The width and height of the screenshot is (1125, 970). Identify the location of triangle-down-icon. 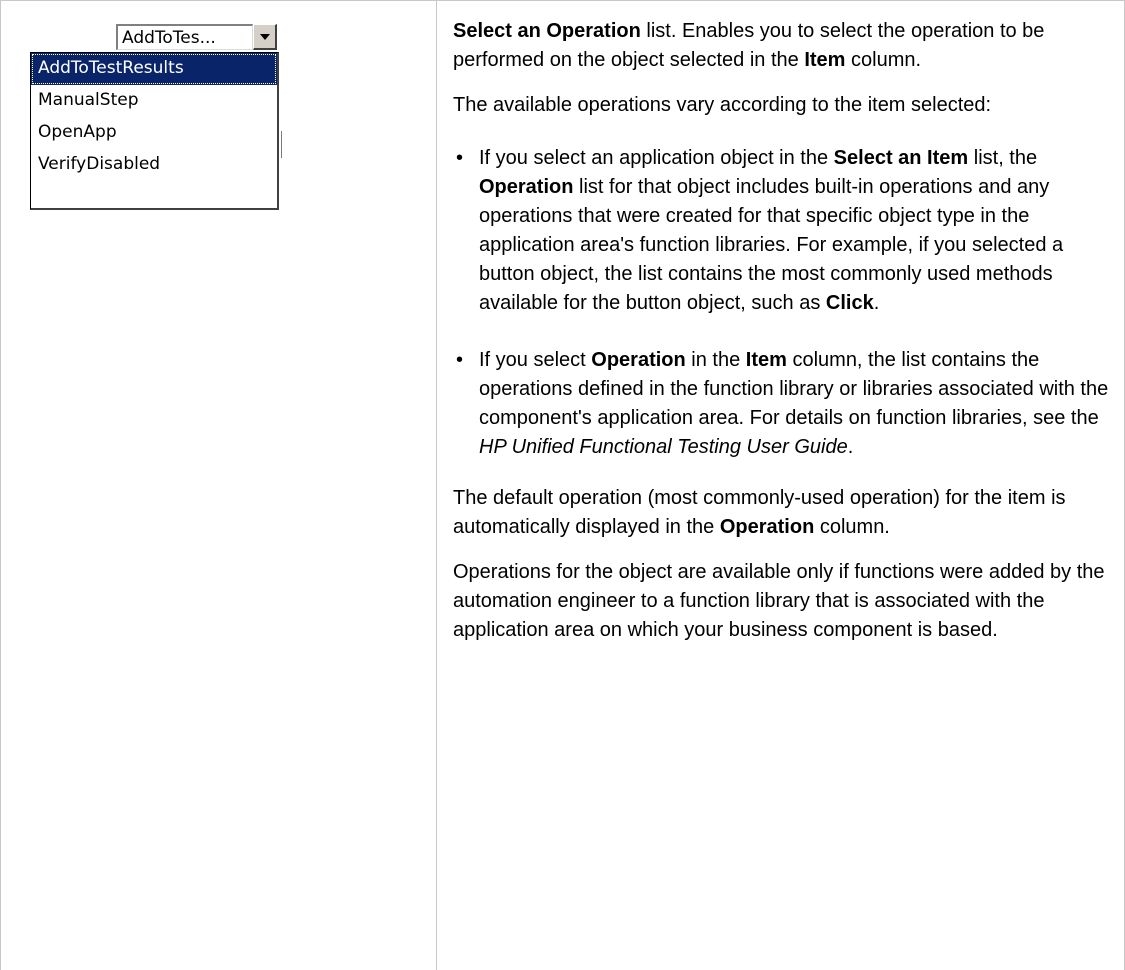
(265, 37).